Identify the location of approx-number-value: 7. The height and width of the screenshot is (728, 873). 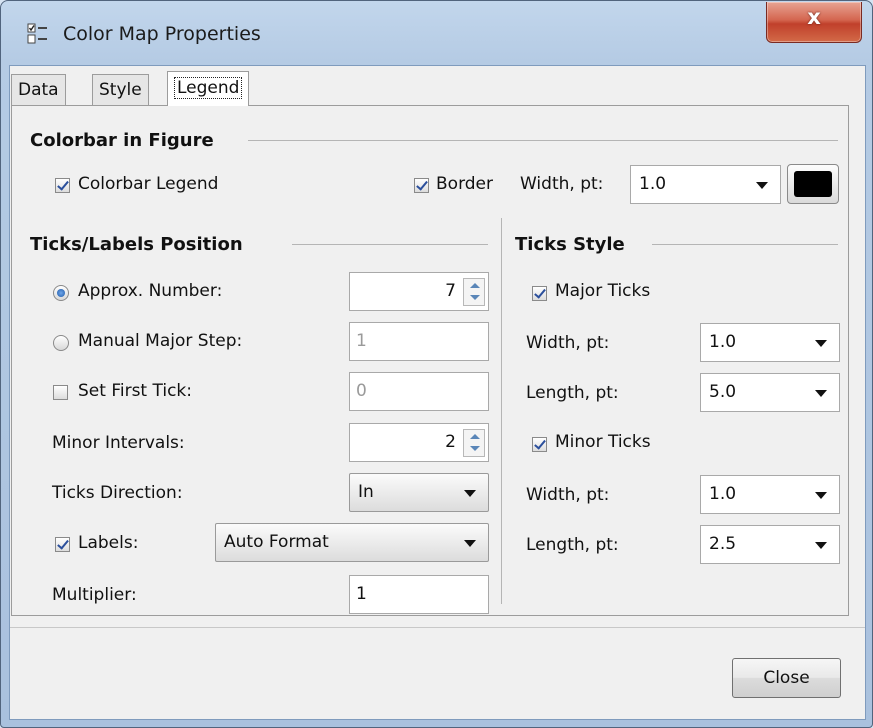
(450, 291).